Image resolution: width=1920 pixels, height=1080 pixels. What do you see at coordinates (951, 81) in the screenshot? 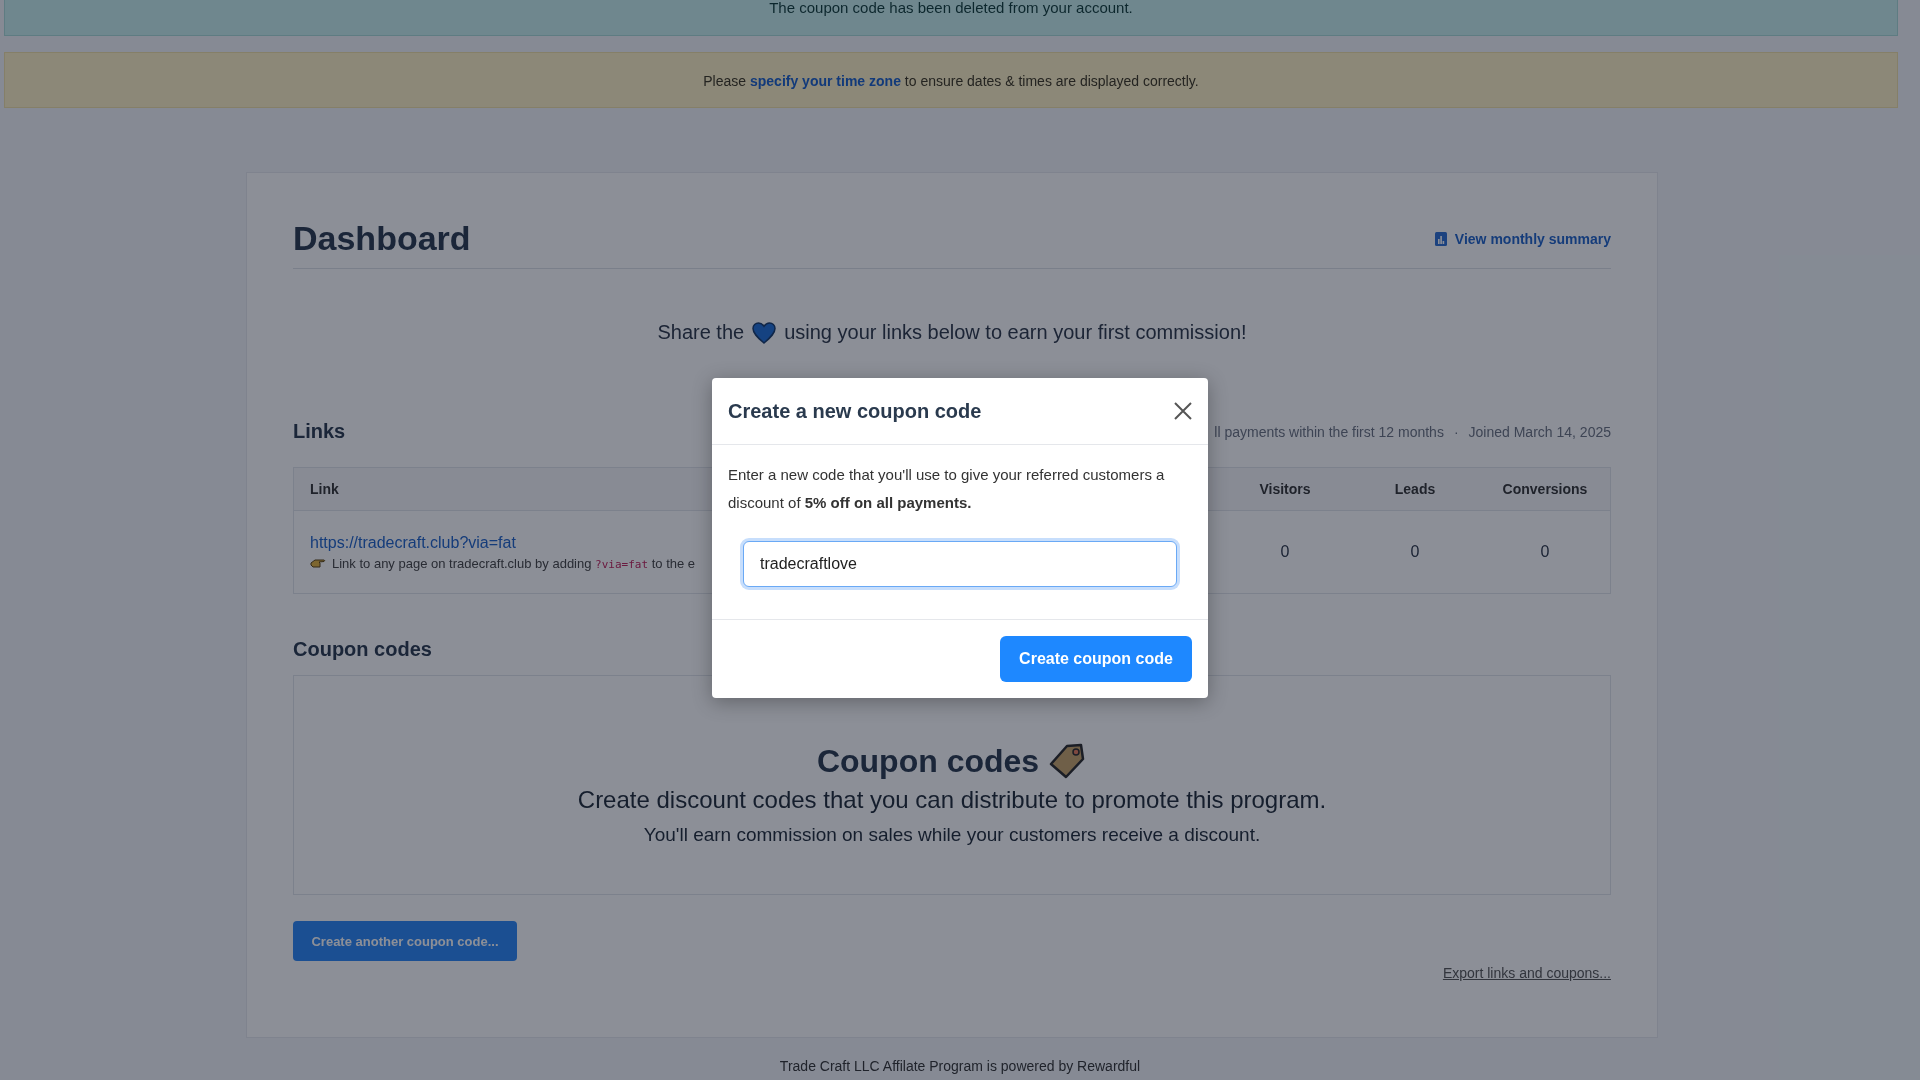
I see `warning-text: Please specify your time zone to ensure dates & times are displayed correctly.` at bounding box center [951, 81].